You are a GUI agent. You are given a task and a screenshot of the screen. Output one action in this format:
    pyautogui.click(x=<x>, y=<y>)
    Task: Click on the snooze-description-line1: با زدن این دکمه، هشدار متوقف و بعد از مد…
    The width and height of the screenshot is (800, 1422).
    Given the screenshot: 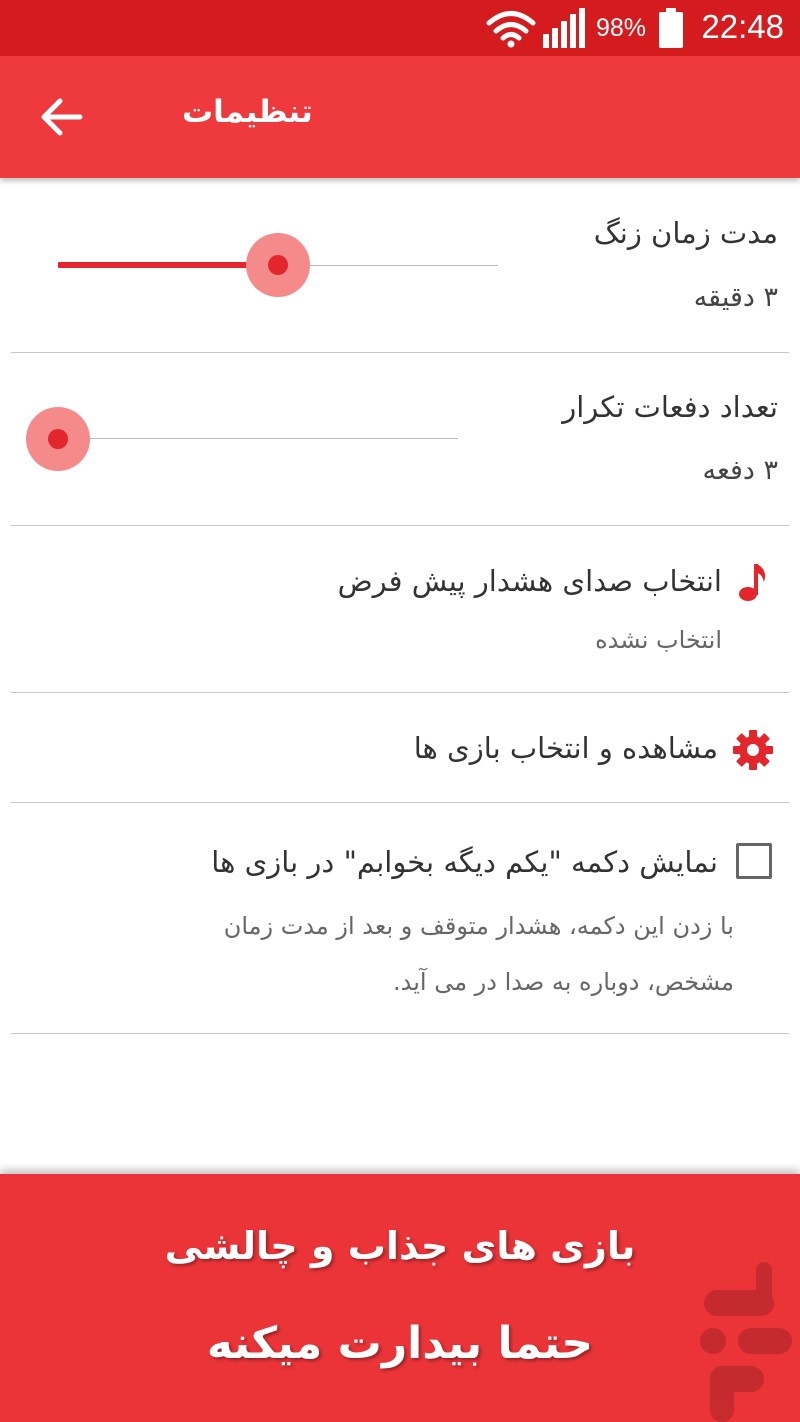 What is the action you would take?
    pyautogui.click(x=478, y=926)
    